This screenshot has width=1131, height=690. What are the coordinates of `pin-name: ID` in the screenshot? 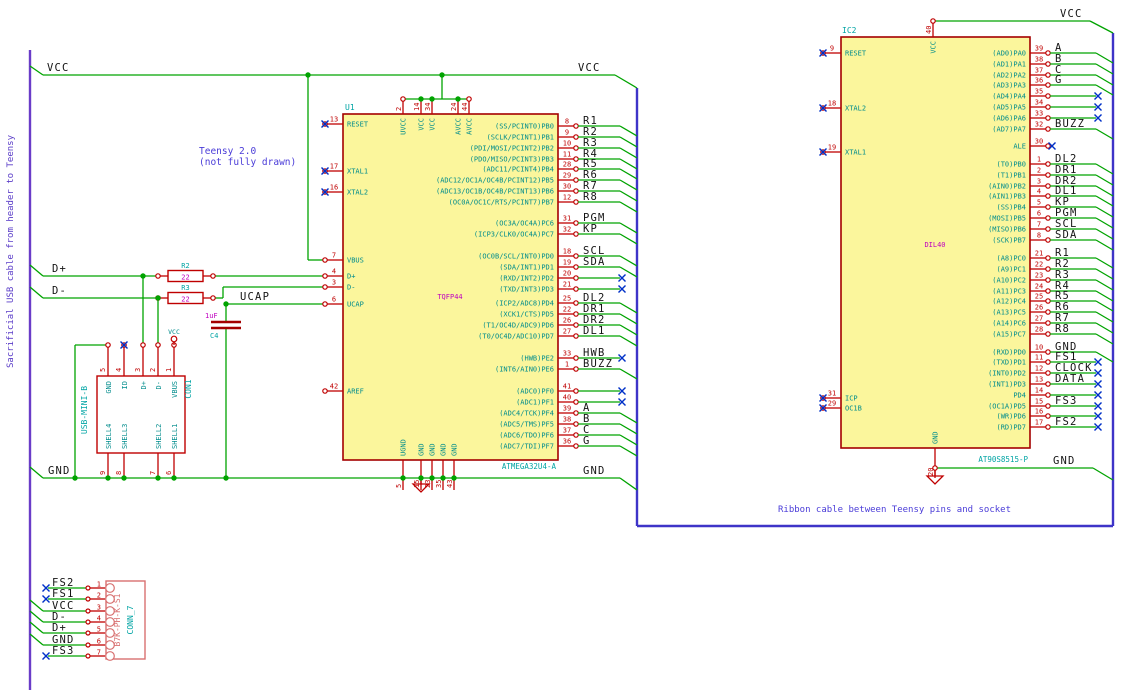 It's located at (125, 385).